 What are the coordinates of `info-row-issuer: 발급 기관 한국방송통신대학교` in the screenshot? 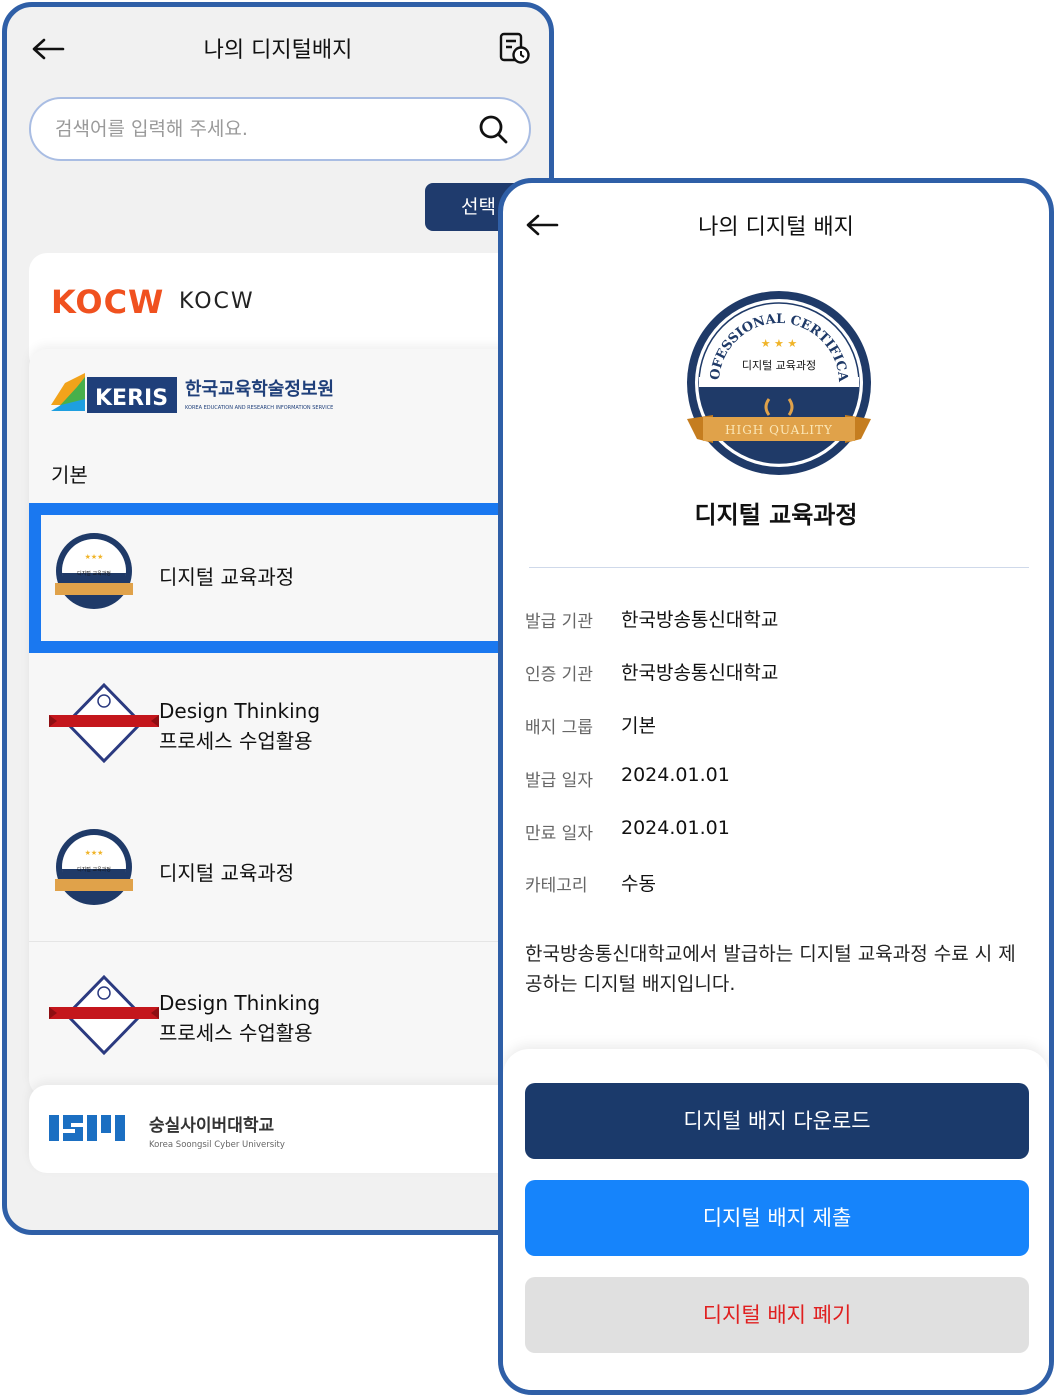 It's located at (775, 620).